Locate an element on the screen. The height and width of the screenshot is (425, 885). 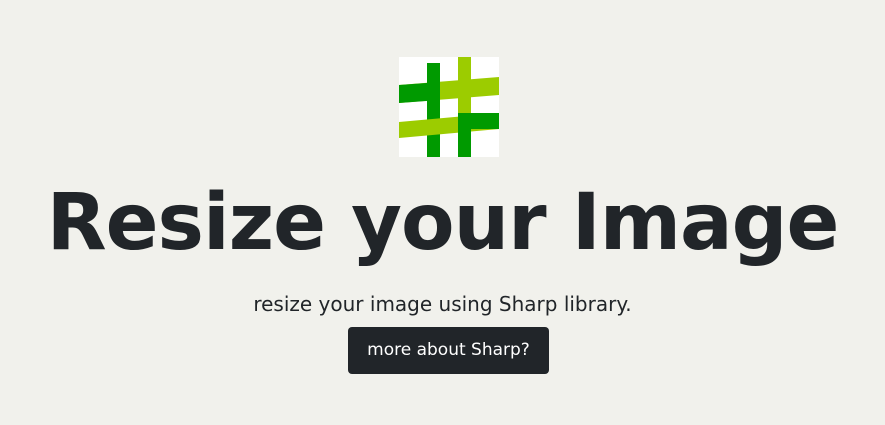
more-about-sharp-button: more about Sharp? is located at coordinates (448, 350).